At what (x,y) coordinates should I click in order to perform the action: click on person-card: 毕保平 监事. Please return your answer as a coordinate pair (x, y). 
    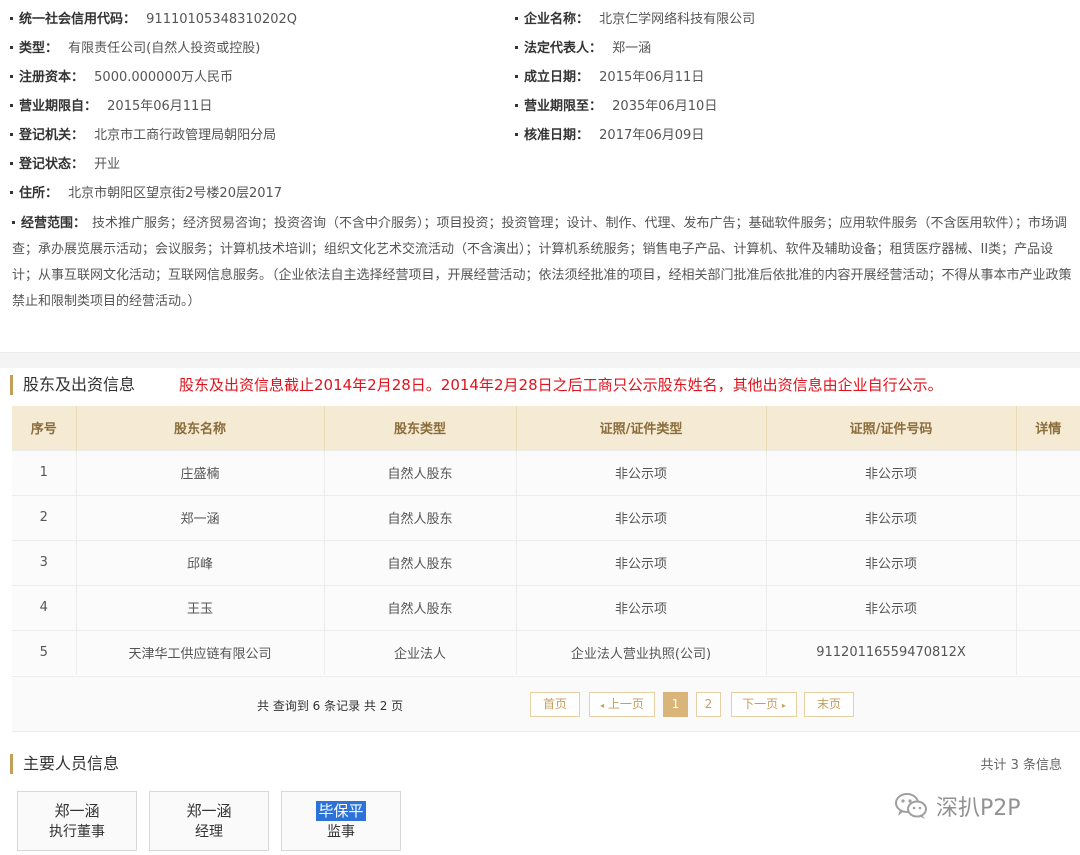
    Looking at the image, I should click on (341, 821).